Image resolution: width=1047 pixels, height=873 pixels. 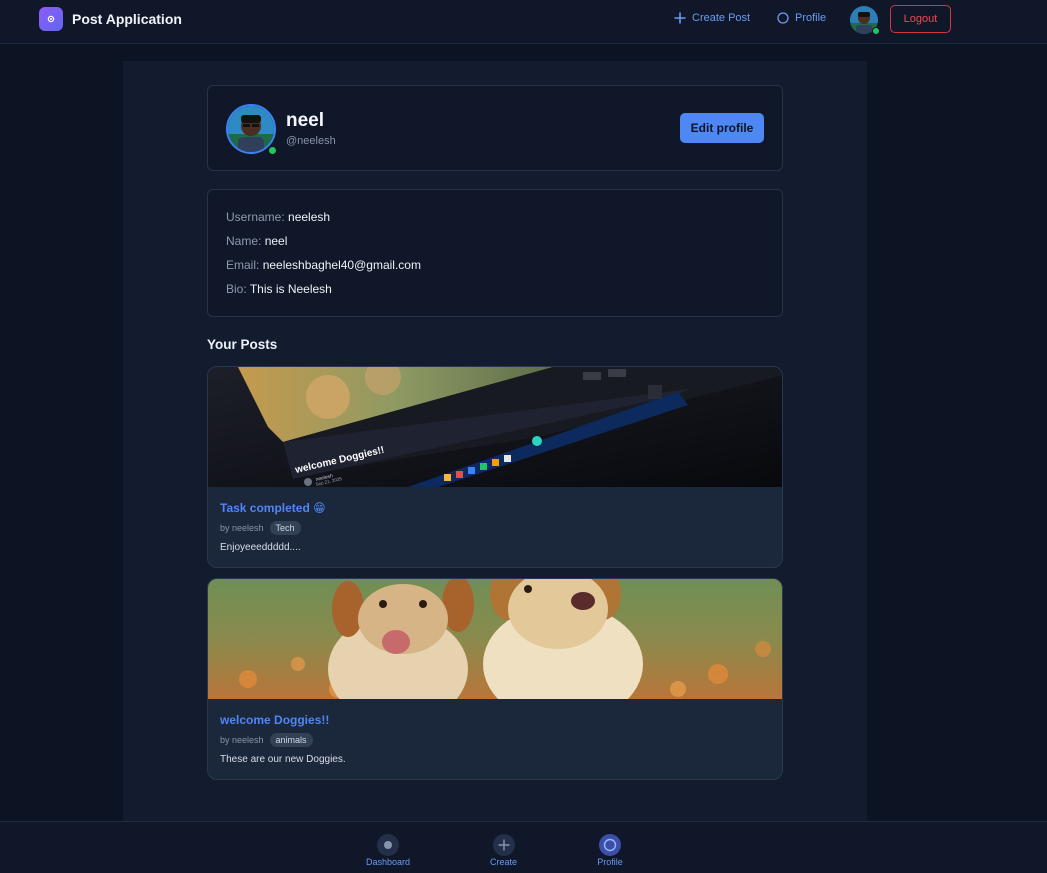 I want to click on info-row-username: Username: neelesh, so click(x=278, y=217).